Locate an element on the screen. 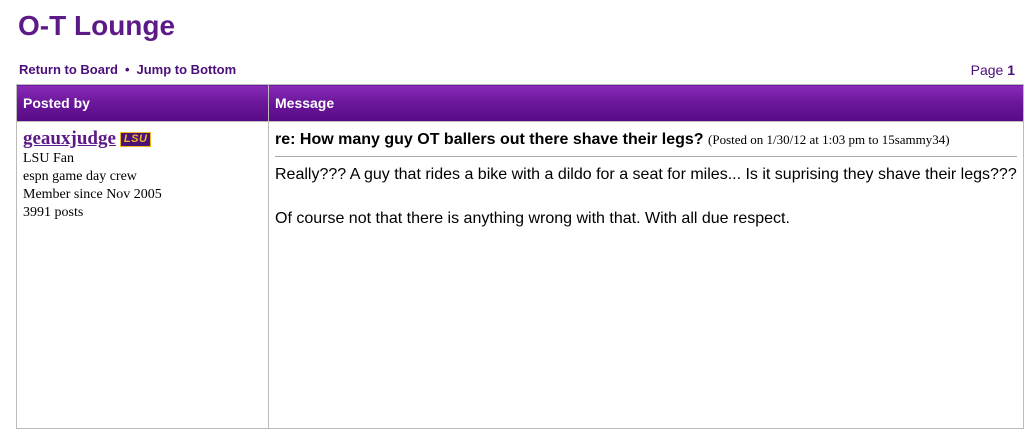  pagination: Page 1 is located at coordinates (993, 70).